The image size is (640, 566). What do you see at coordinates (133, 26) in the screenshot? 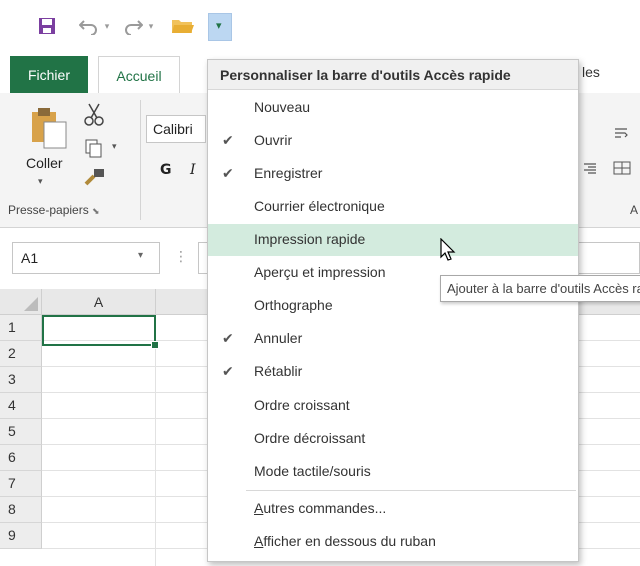
I see `redo-icon` at bounding box center [133, 26].